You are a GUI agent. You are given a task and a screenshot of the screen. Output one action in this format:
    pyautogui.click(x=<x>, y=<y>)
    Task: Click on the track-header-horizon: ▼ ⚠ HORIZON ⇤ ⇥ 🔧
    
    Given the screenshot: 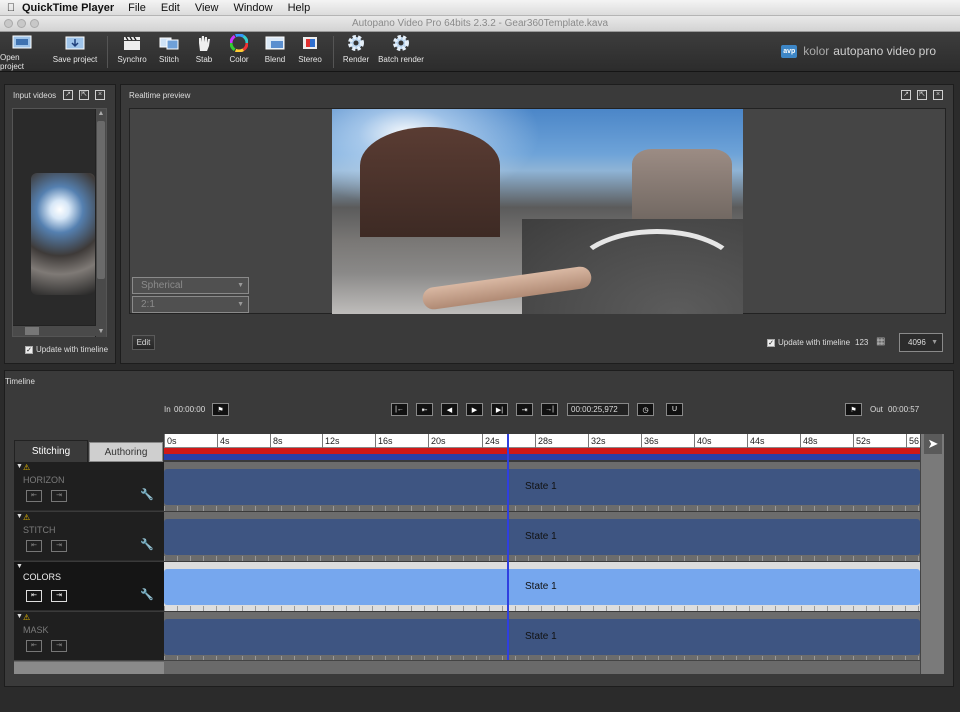 What is the action you would take?
    pyautogui.click(x=89, y=486)
    